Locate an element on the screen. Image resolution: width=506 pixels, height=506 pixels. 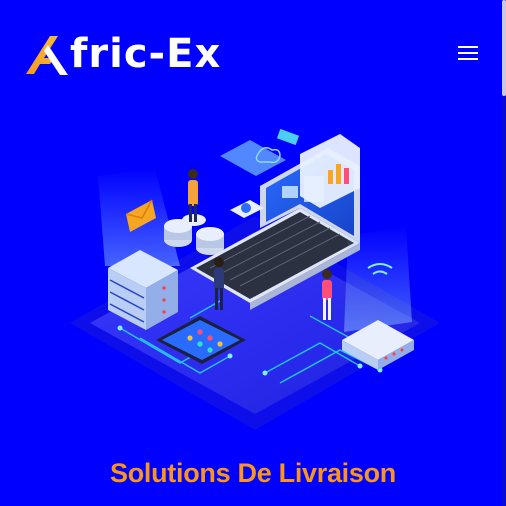
left-server is located at coordinates (139, 249).